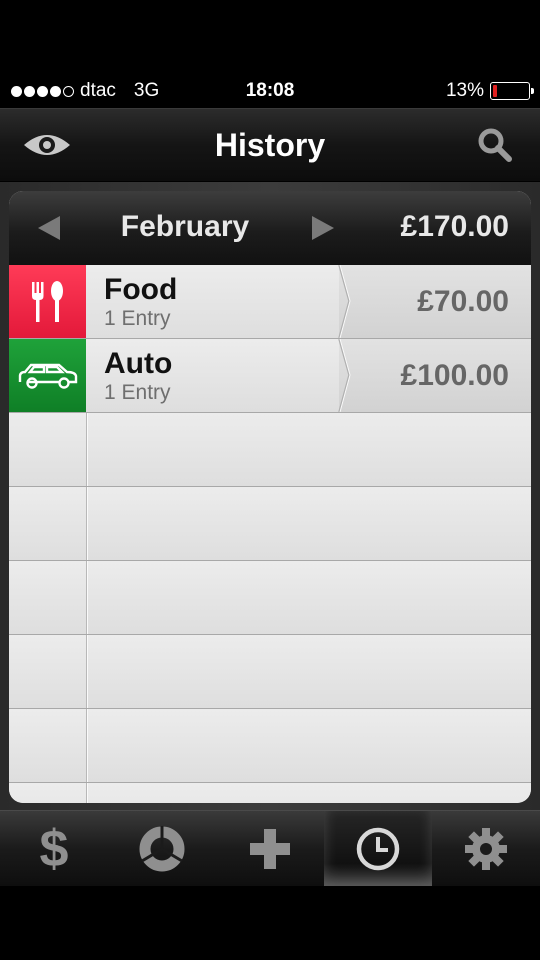 The width and height of the screenshot is (540, 960). I want to click on search-button, so click(495, 145).